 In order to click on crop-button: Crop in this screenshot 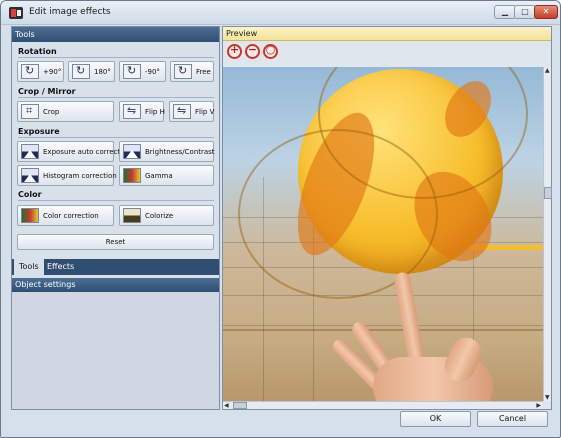, I will do `click(65, 111)`.